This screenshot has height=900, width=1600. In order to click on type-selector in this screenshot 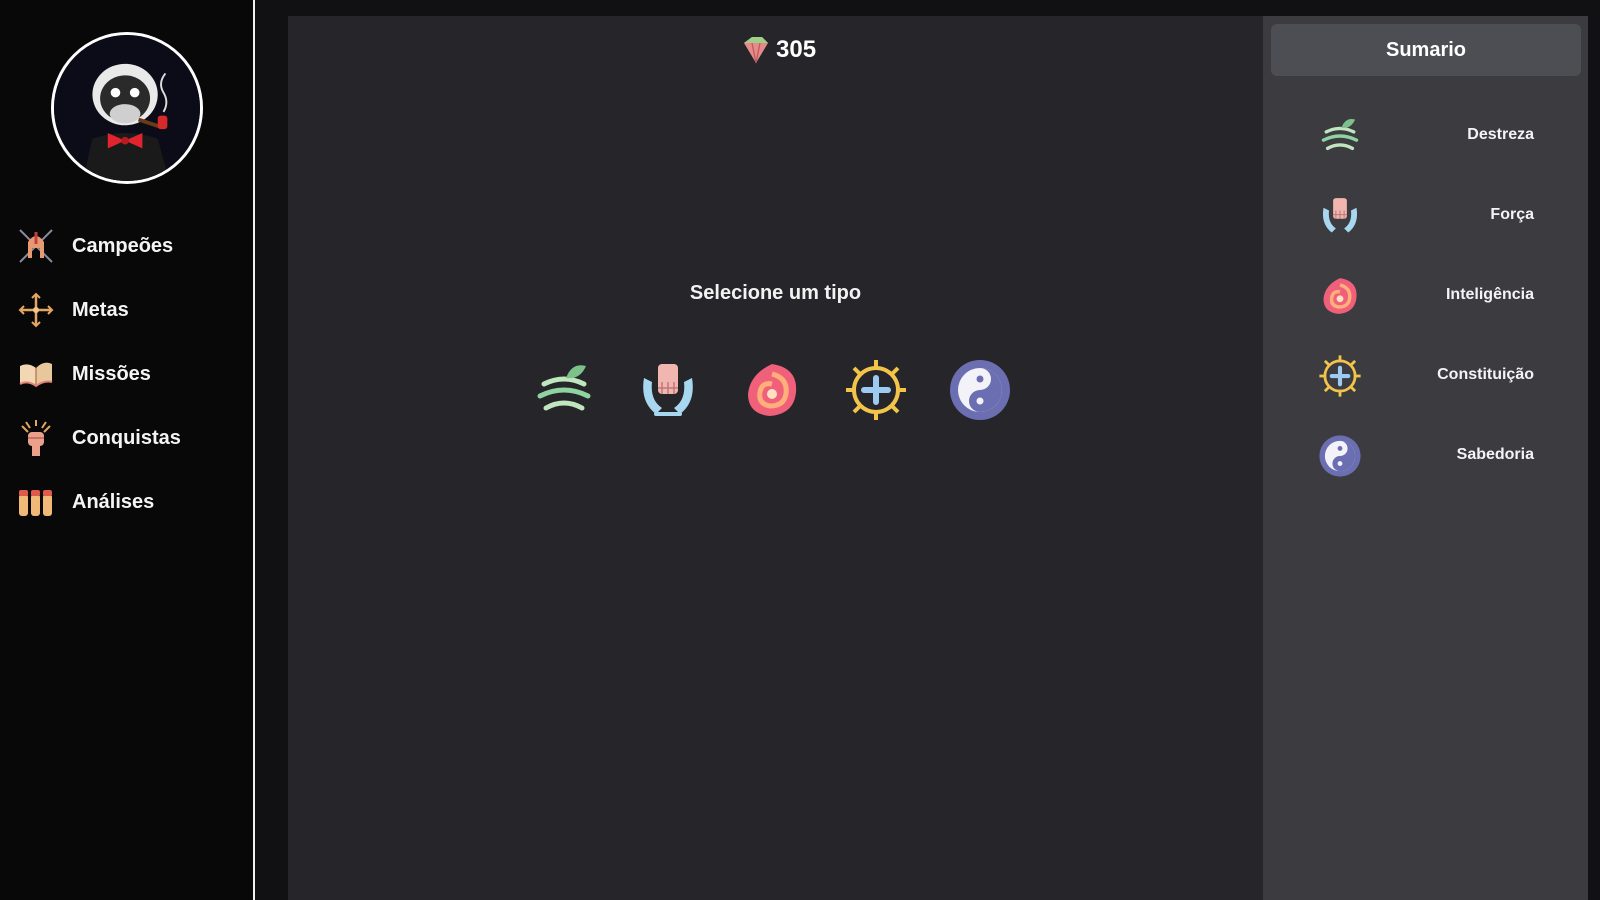, I will do `click(772, 390)`.